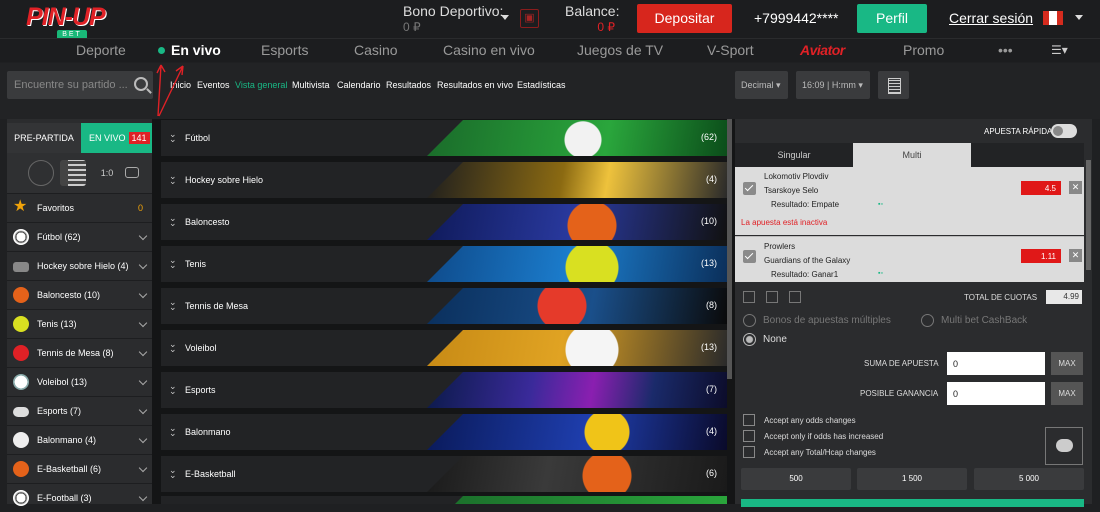 This screenshot has width=1100, height=512. What do you see at coordinates (59, 411) in the screenshot?
I see `sidebar-item-label: Esports (7)` at bounding box center [59, 411].